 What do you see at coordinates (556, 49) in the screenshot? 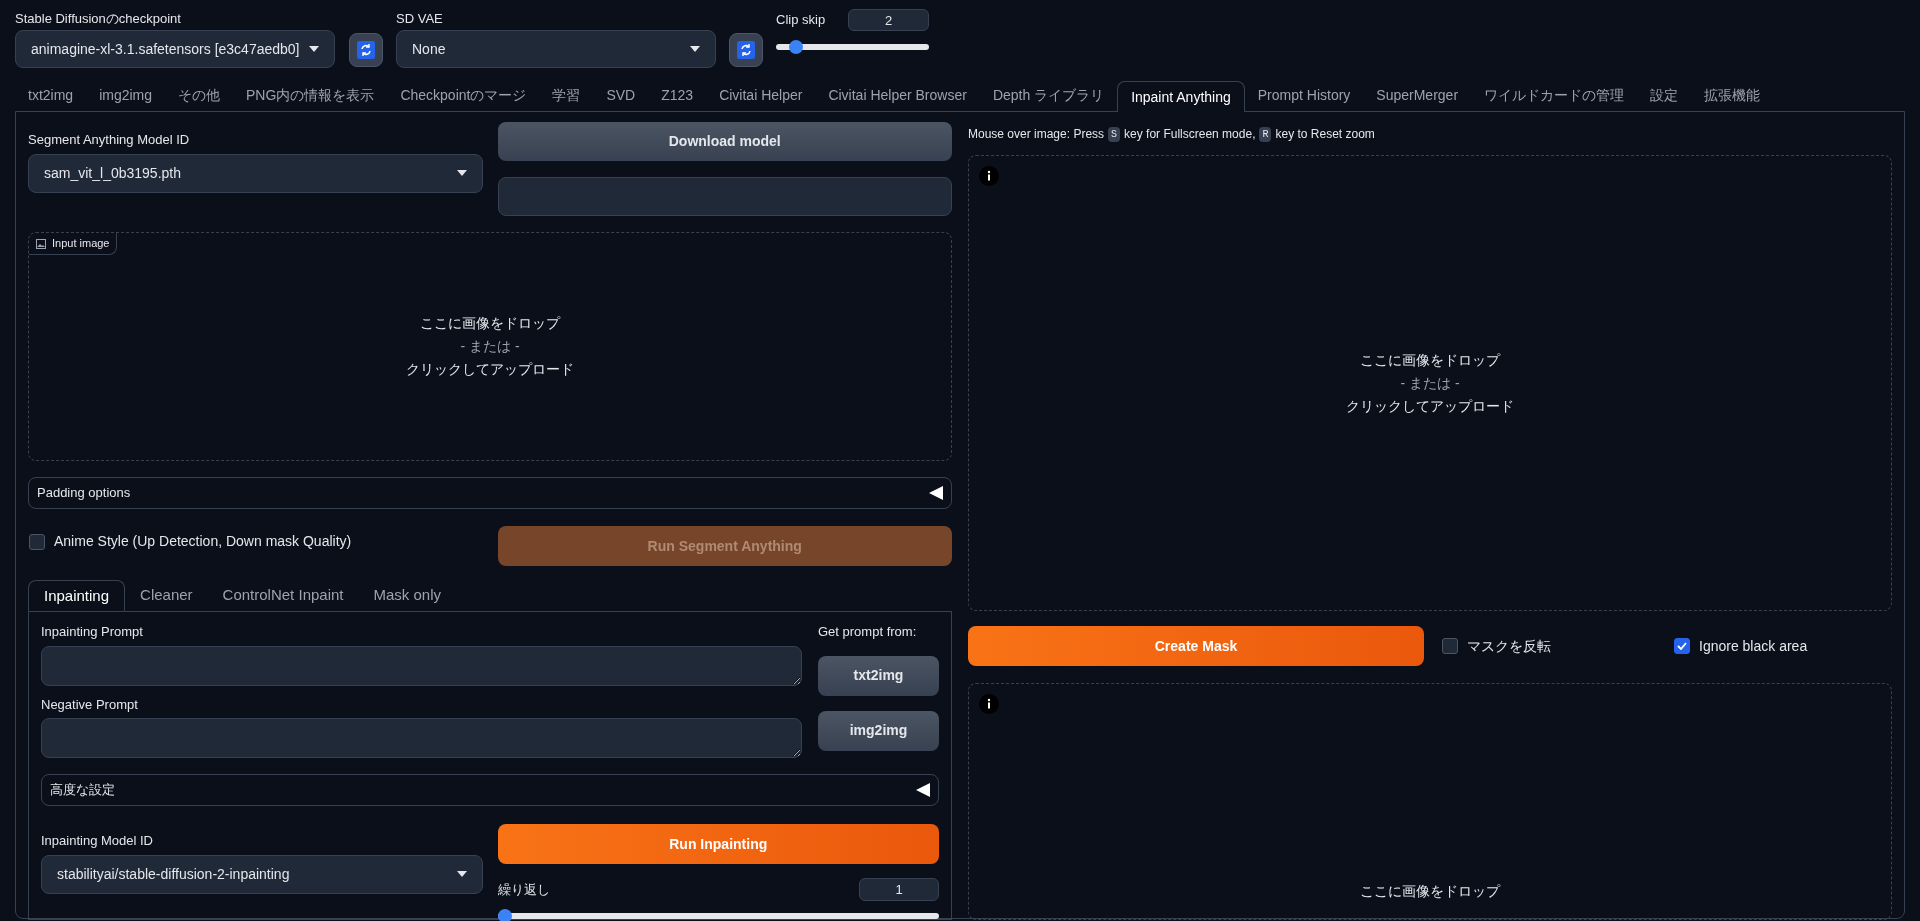
I see `dropdown: None` at bounding box center [556, 49].